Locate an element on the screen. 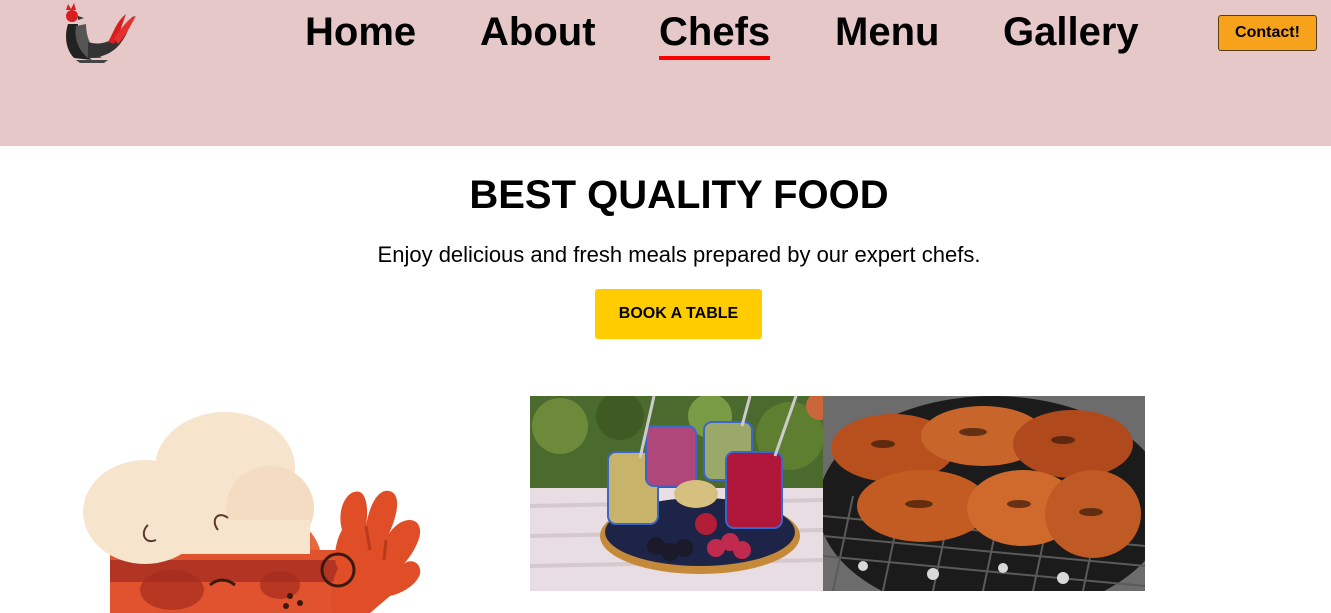 This screenshot has width=1331, height=613. nav-about: About is located at coordinates (538, 32).